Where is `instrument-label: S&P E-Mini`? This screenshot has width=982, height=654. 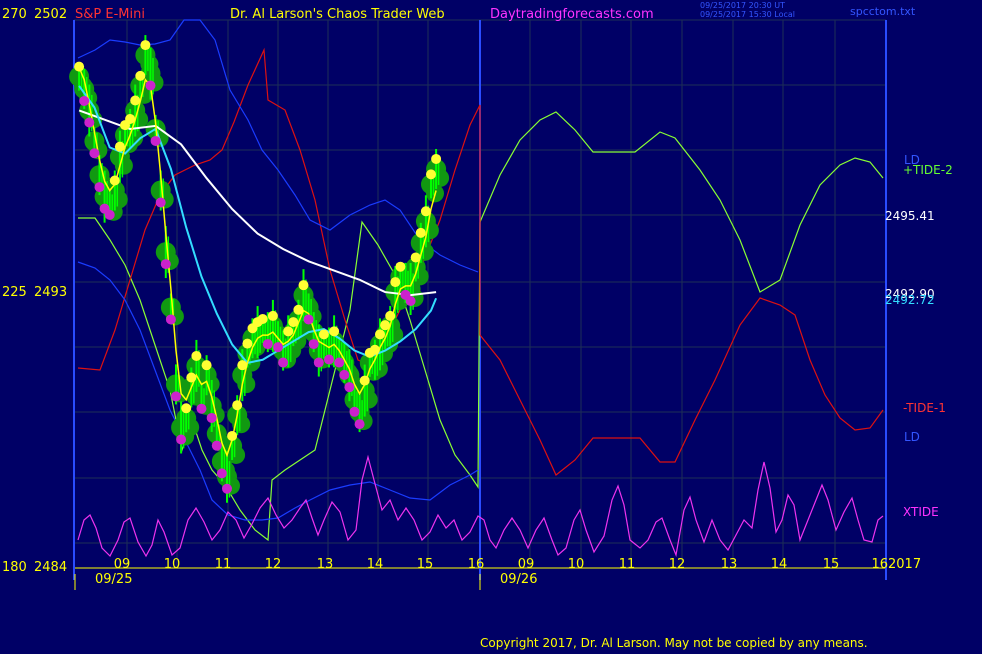
instrument-label: S&P E-Mini is located at coordinates (110, 14).